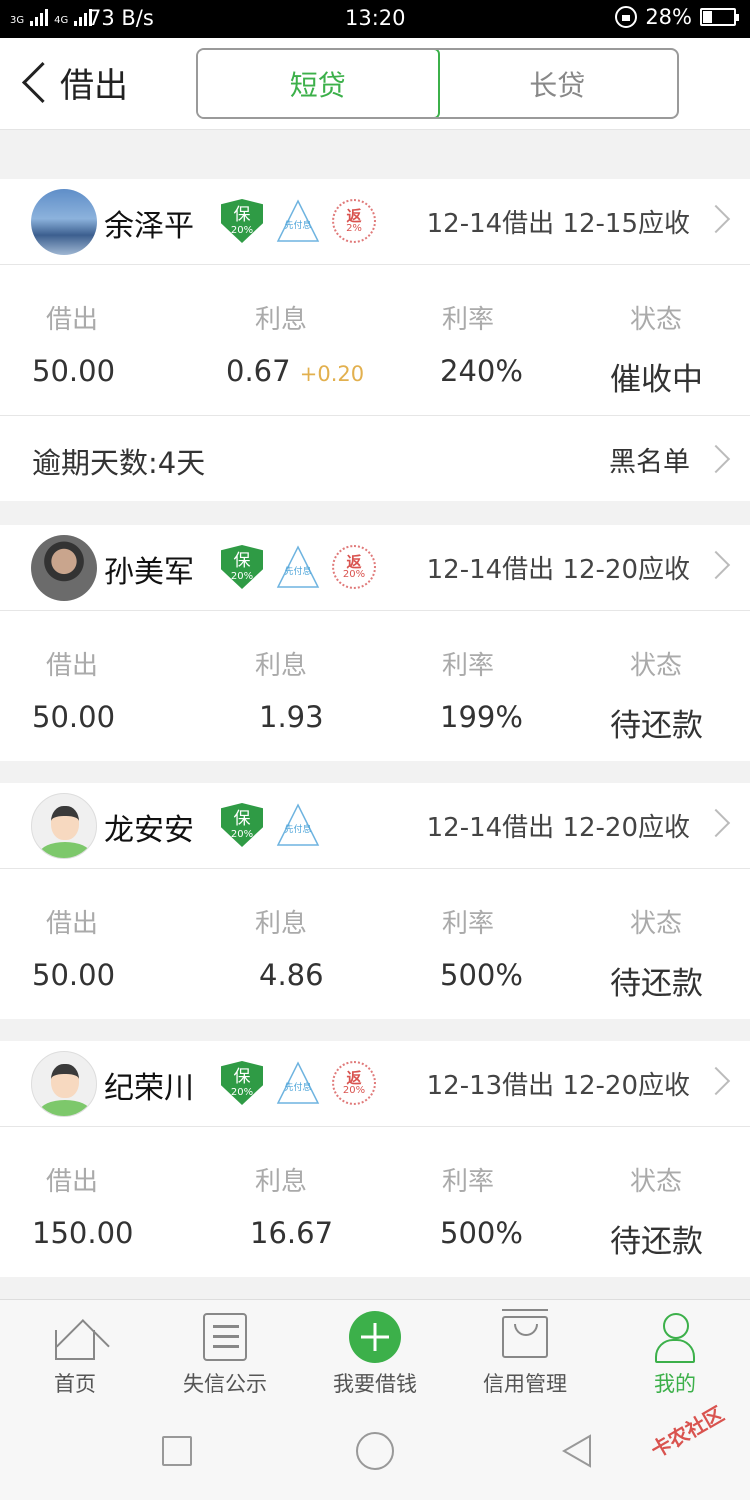  I want to click on tab-borrow: 我要借钱, so click(375, 1353).